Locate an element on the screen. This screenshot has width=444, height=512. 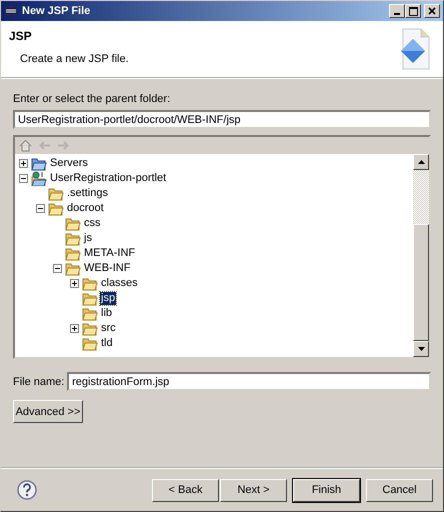
minimize-button is located at coordinates (397, 11).